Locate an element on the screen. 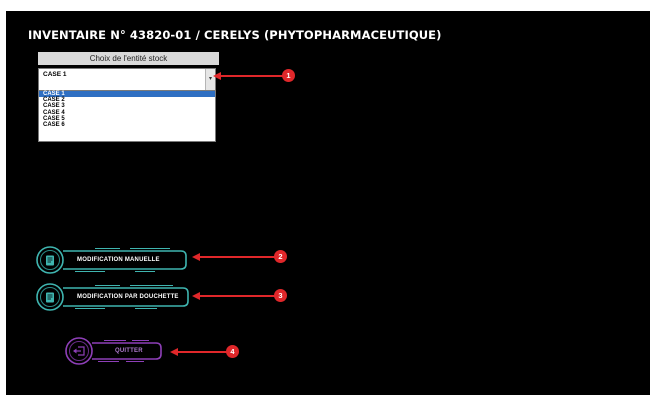 The image size is (656, 403). quit-button: QUITTER is located at coordinates (114, 351).